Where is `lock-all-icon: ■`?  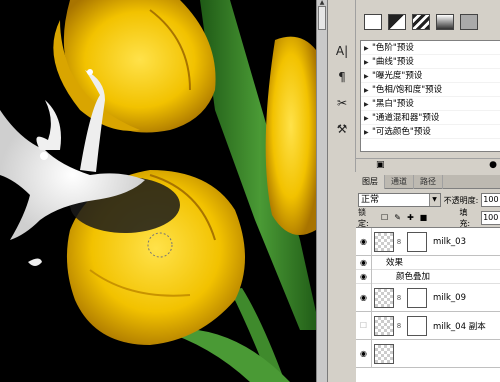 lock-all-icon: ■ is located at coordinates (423, 218).